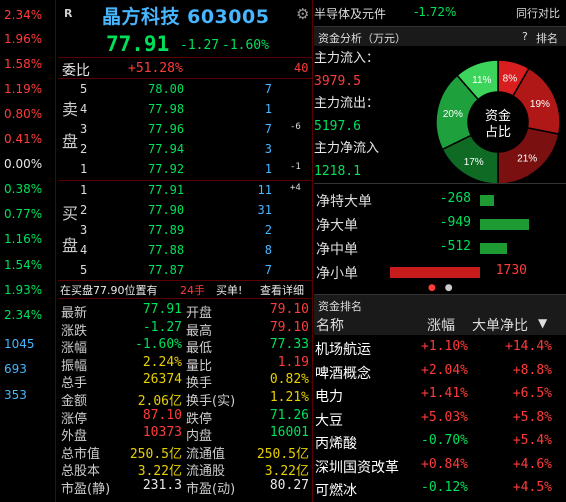 Image resolution: width=566 pixels, height=502 pixels. I want to click on order-level: 3, so click(84, 129).